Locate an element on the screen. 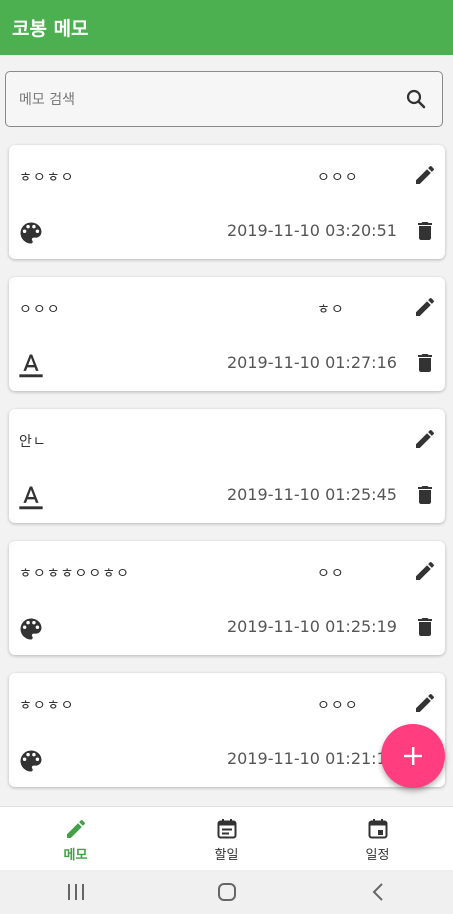 This screenshot has height=914, width=453. memo-date: 2019-11-10 01:25:19 is located at coordinates (312, 626).